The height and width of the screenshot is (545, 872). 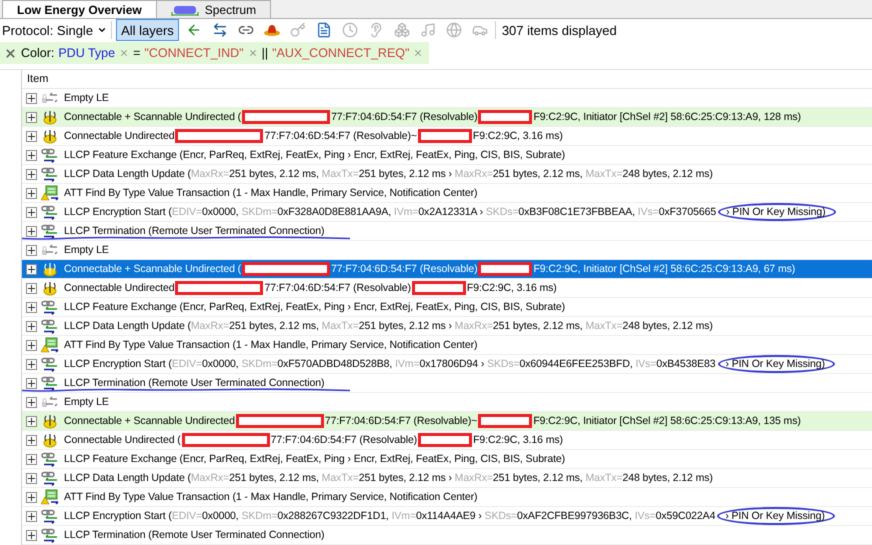 I want to click on filter-token: ||, so click(x=265, y=53).